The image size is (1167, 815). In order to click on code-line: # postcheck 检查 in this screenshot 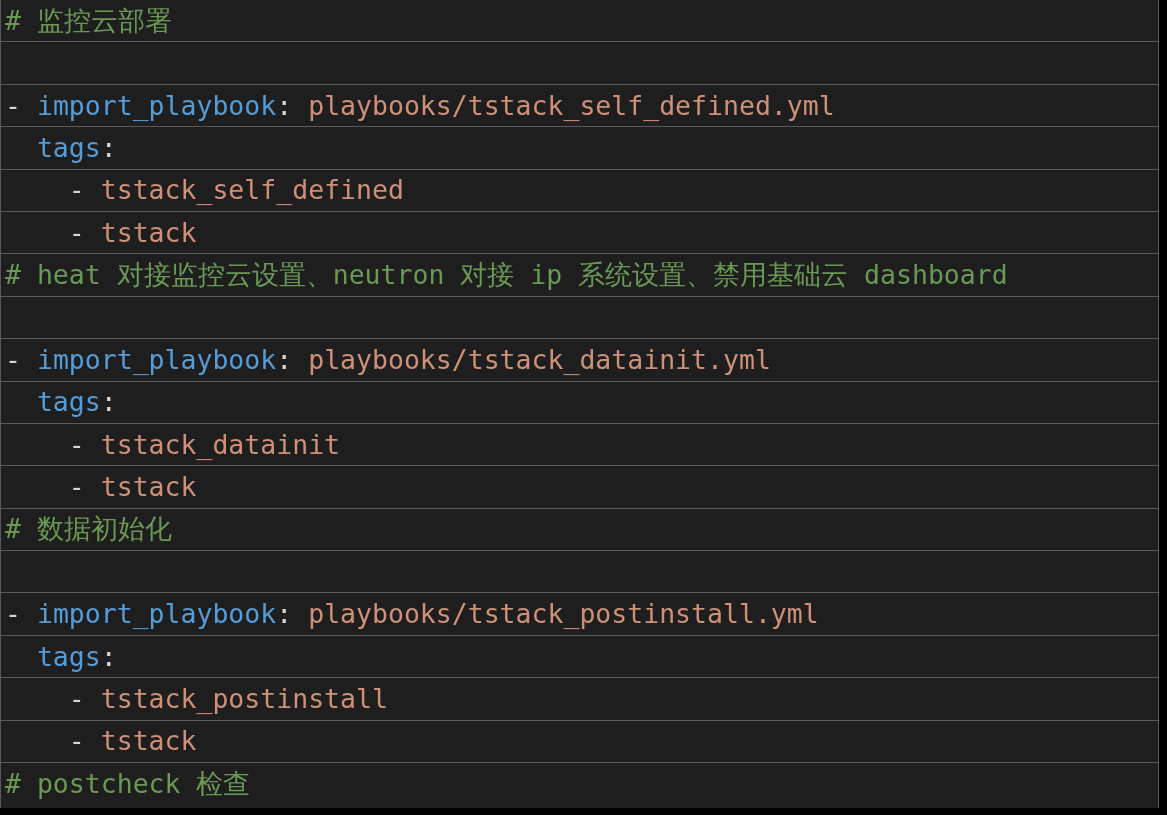, I will do `click(128, 784)`.